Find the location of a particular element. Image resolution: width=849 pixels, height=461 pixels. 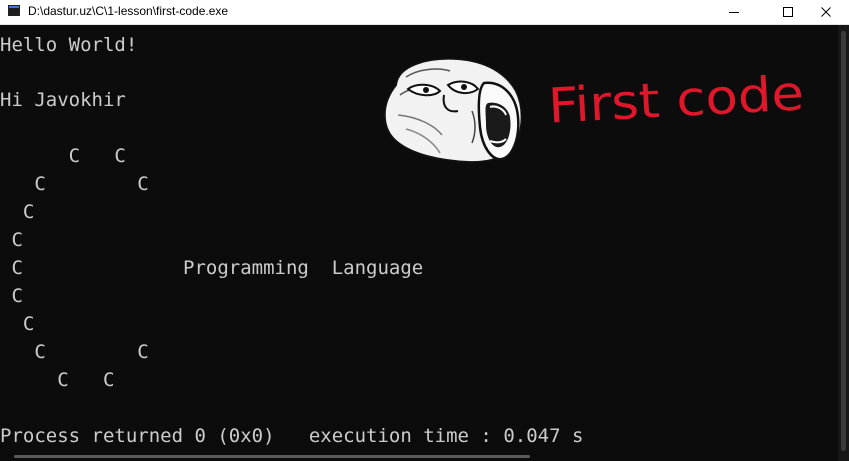

scrollbar-thumb is located at coordinates (843, 241).